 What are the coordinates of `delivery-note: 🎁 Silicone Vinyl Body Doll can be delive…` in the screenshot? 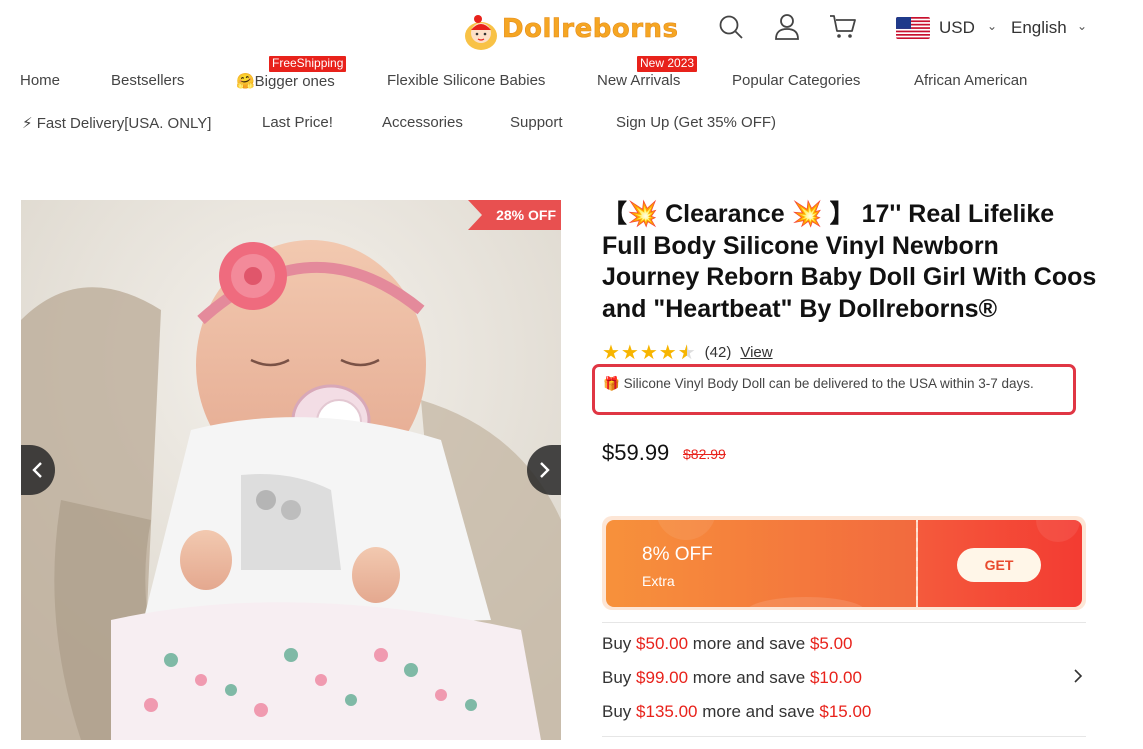 It's located at (834, 389).